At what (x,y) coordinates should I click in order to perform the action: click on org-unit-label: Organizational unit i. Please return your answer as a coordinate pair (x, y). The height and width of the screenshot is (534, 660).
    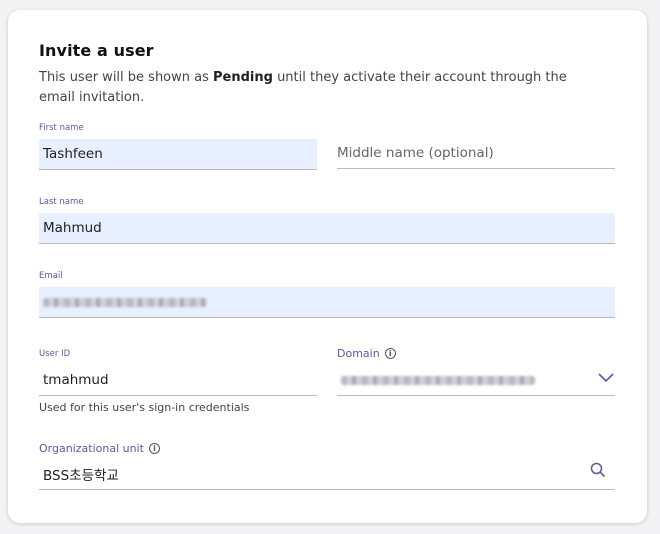
    Looking at the image, I should click on (99, 448).